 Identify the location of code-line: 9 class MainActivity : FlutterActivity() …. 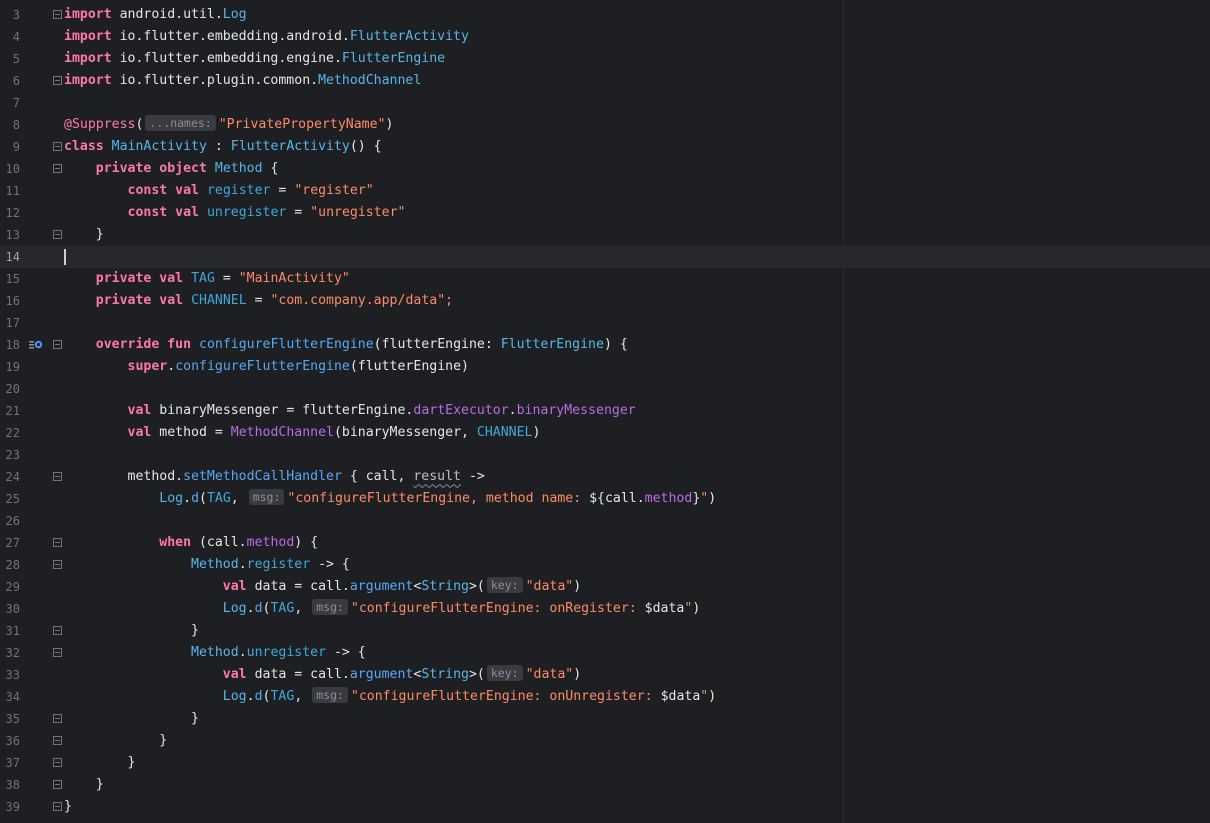
(605, 147).